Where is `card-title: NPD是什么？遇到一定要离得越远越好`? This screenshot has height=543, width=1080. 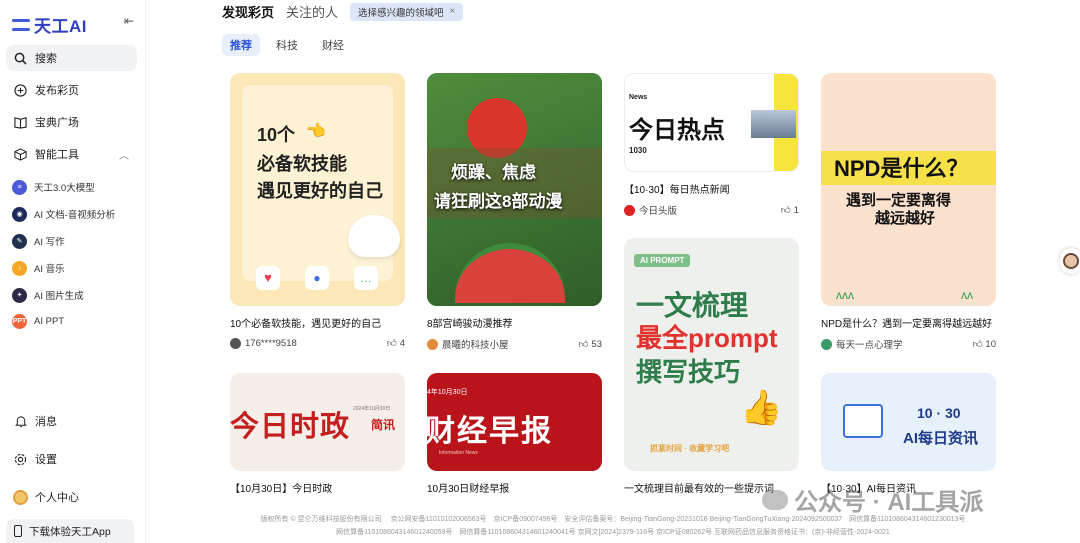 card-title: NPD是什么？遇到一定要离得越远越好 is located at coordinates (908, 322).